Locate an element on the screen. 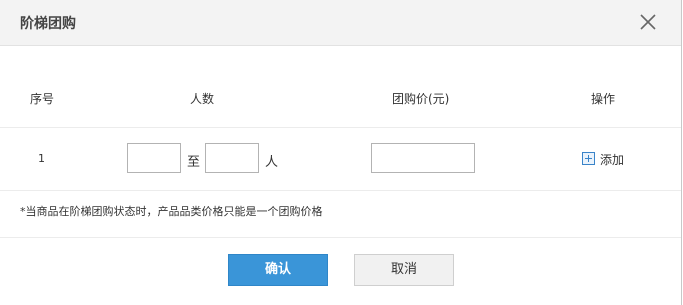  row-index: 1 is located at coordinates (41, 158).